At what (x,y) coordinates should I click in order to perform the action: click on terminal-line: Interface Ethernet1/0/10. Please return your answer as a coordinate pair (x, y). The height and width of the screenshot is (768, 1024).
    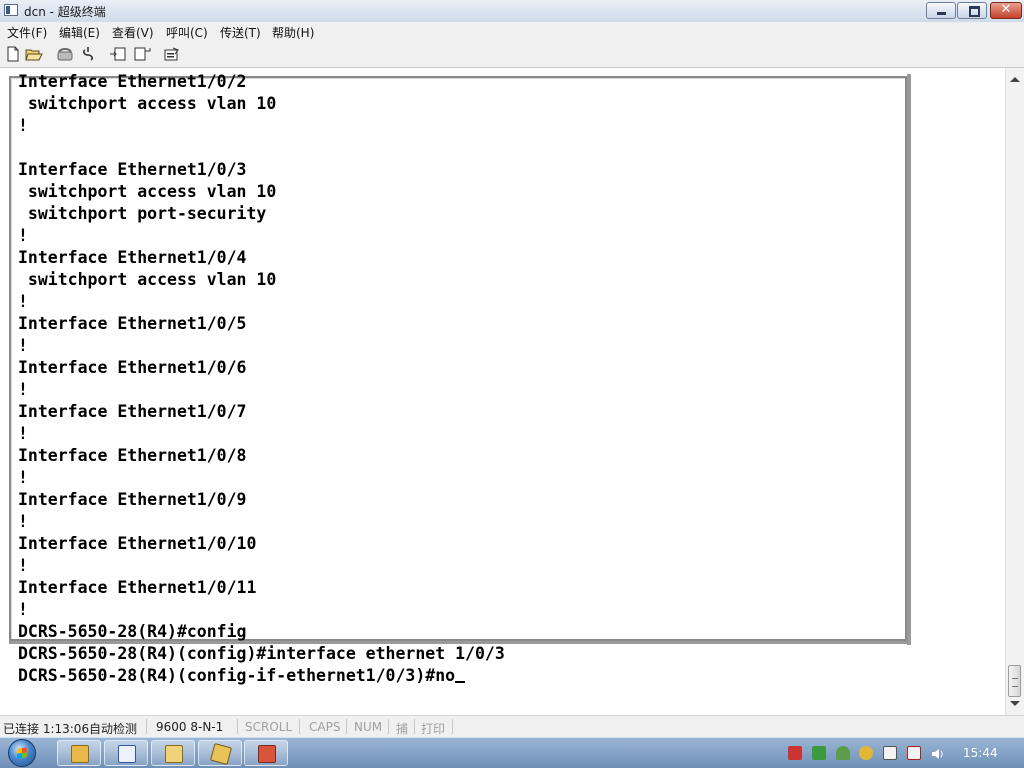
    Looking at the image, I should click on (137, 543).